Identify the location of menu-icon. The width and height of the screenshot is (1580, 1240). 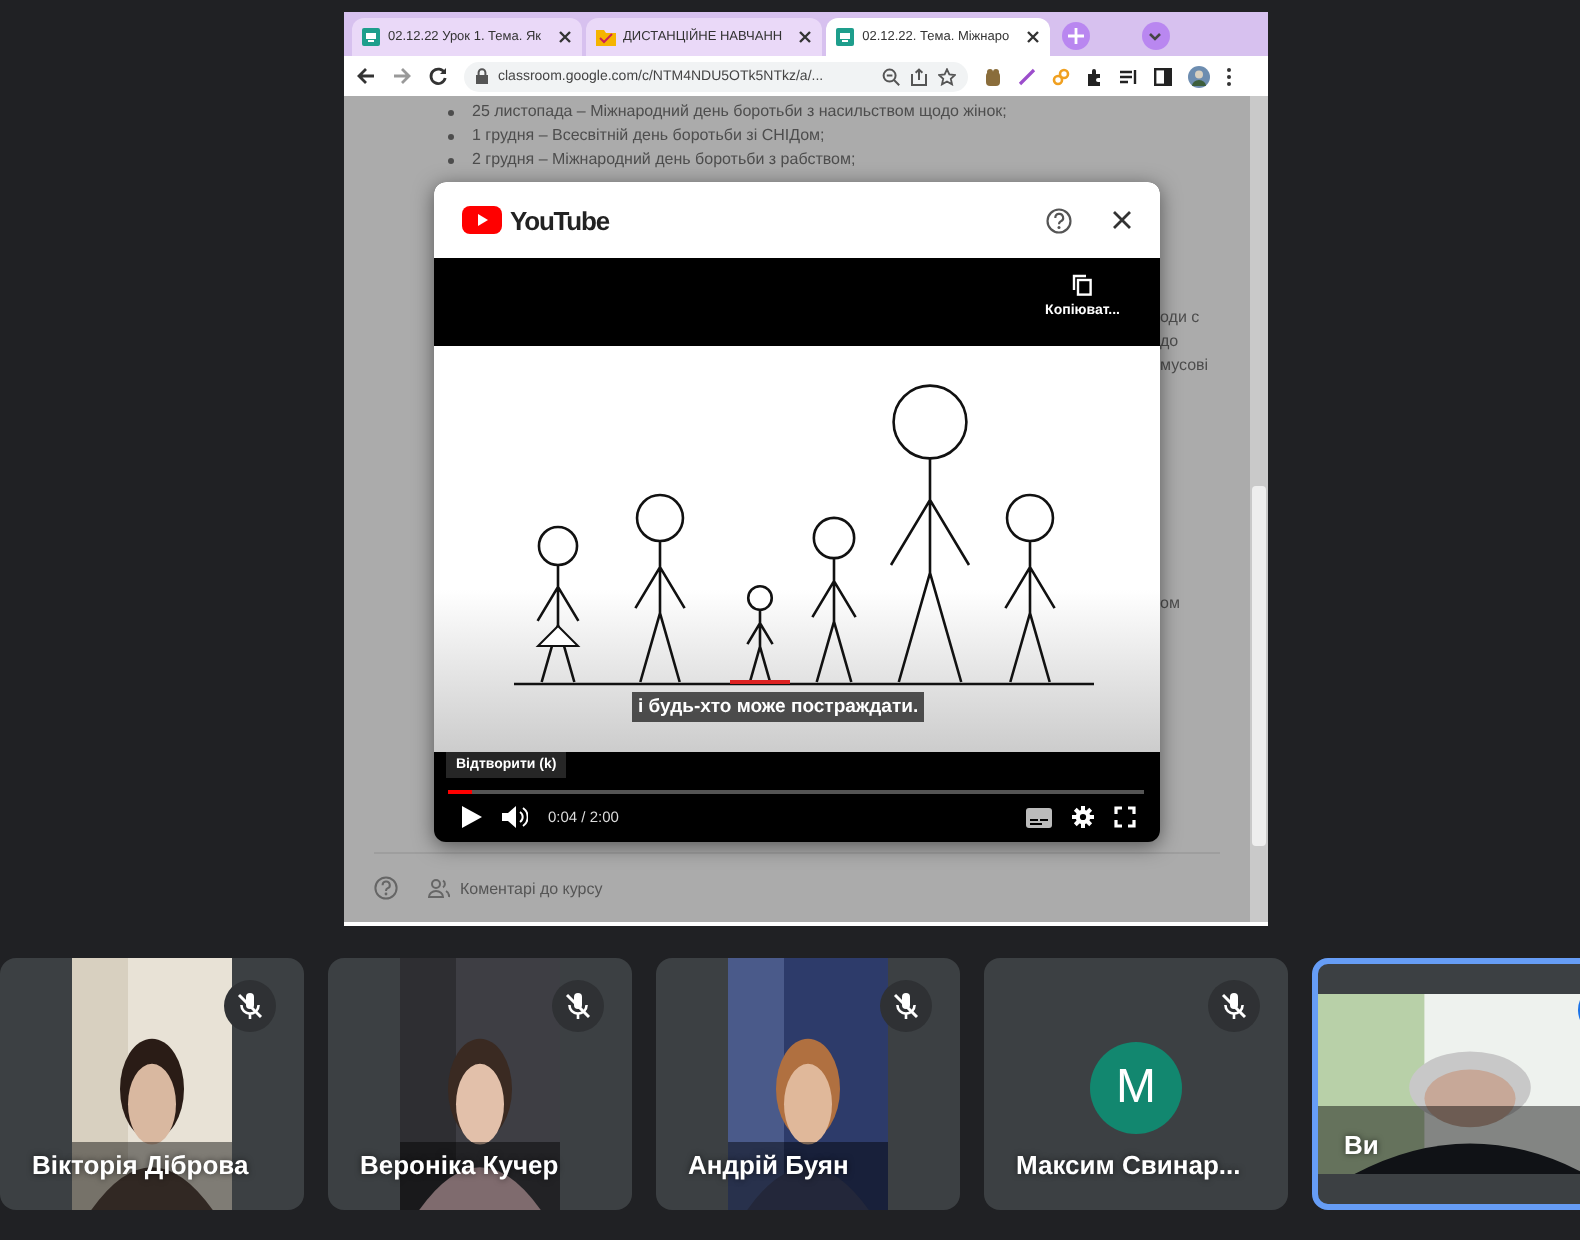
(1229, 76).